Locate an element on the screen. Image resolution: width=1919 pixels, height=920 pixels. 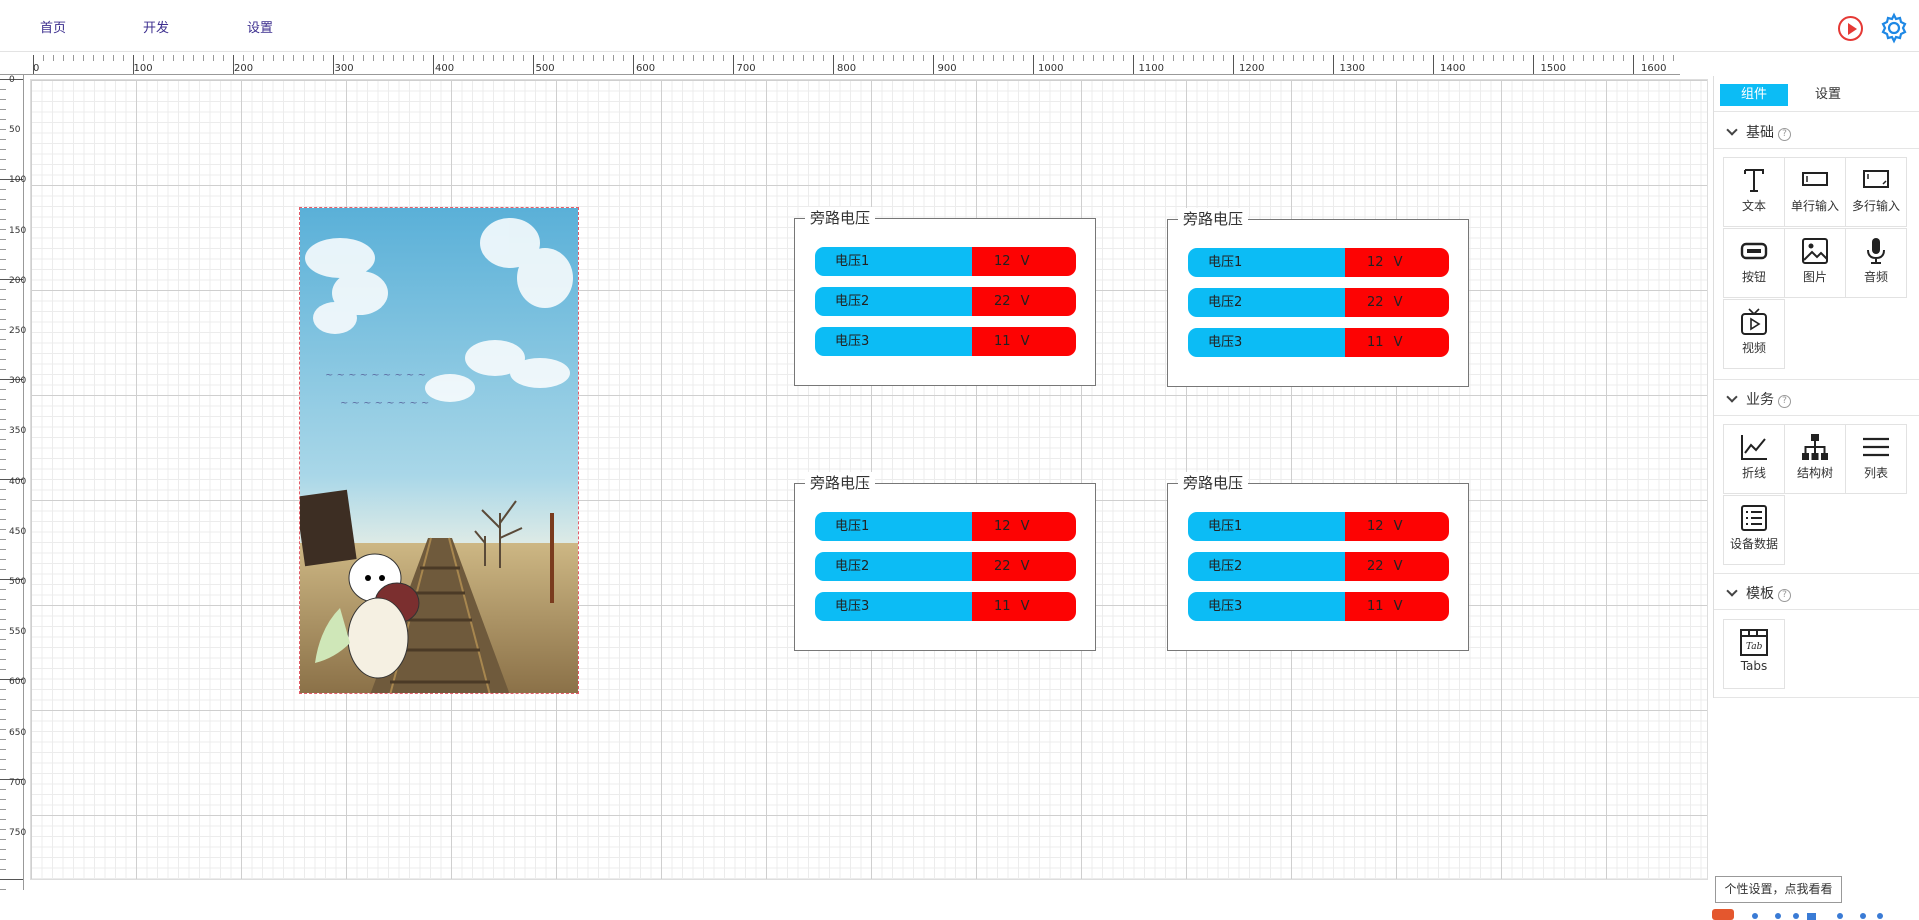
tile-label: 多行输入 is located at coordinates (1875, 206).